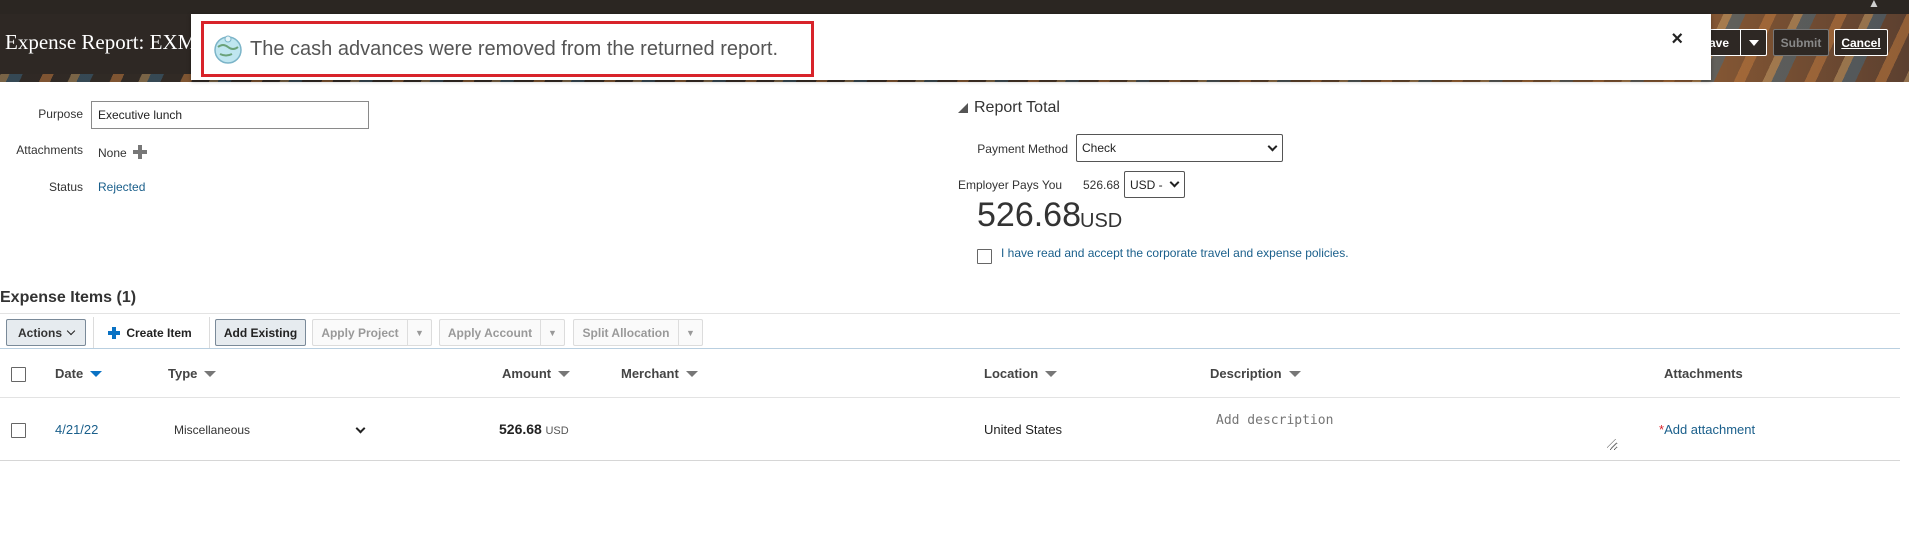 The width and height of the screenshot is (1909, 546). I want to click on plus-icon, so click(114, 332).